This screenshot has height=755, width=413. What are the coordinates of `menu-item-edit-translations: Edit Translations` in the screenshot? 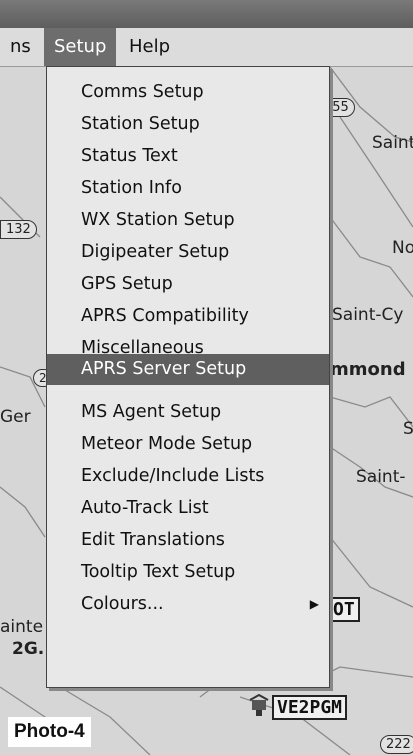 It's located at (188, 540).